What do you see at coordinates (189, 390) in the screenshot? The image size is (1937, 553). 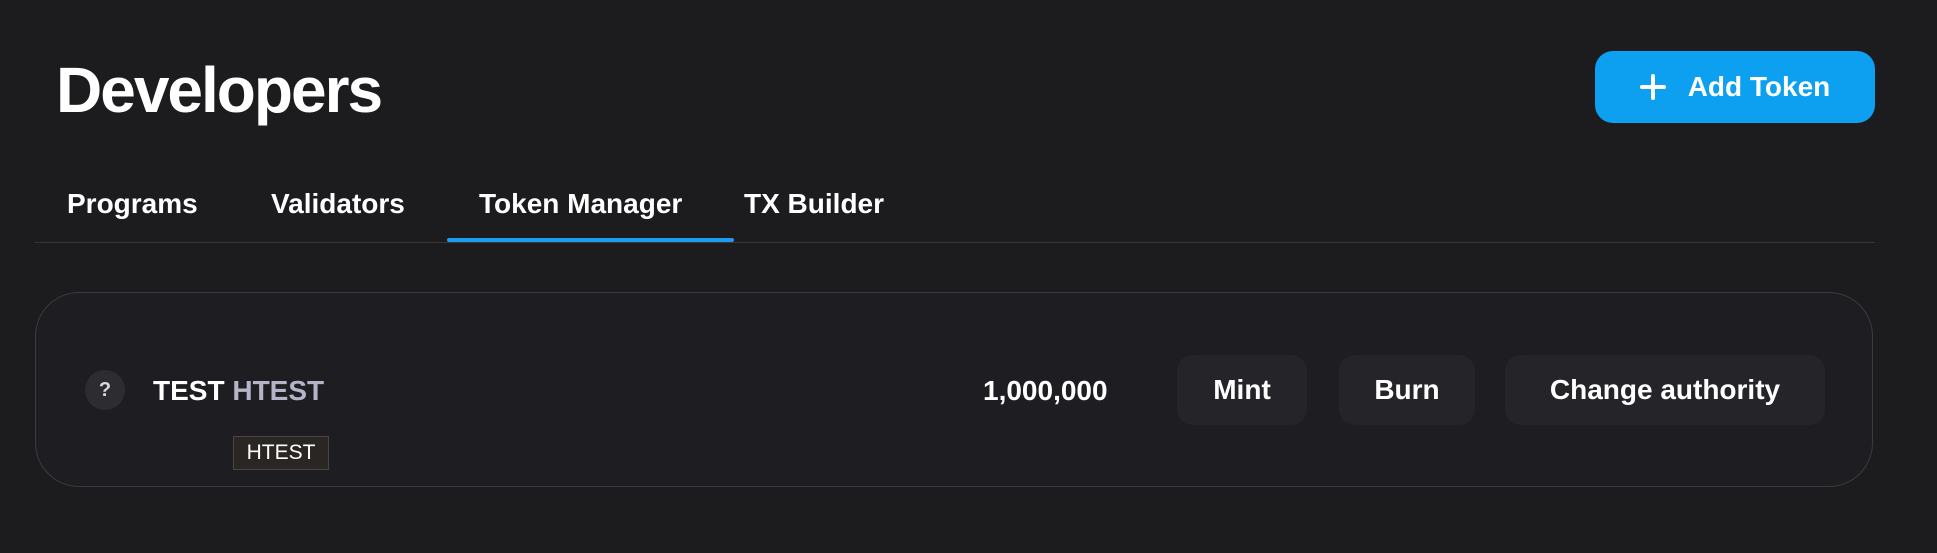 I see `token-name: TEST` at bounding box center [189, 390].